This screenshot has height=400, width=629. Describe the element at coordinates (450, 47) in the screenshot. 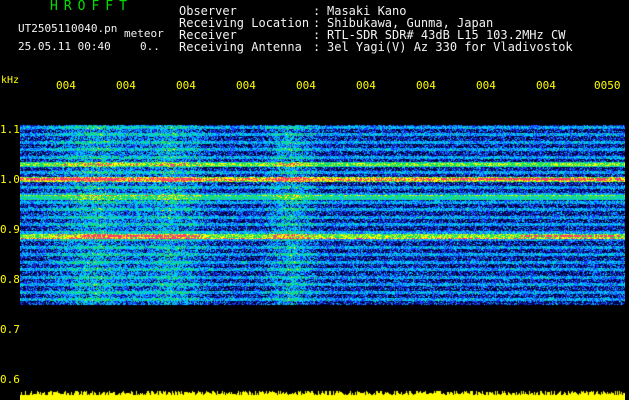

I see `field-value-antenna: 3el Yagi(V) Az 330 for Vladivostok` at that location.